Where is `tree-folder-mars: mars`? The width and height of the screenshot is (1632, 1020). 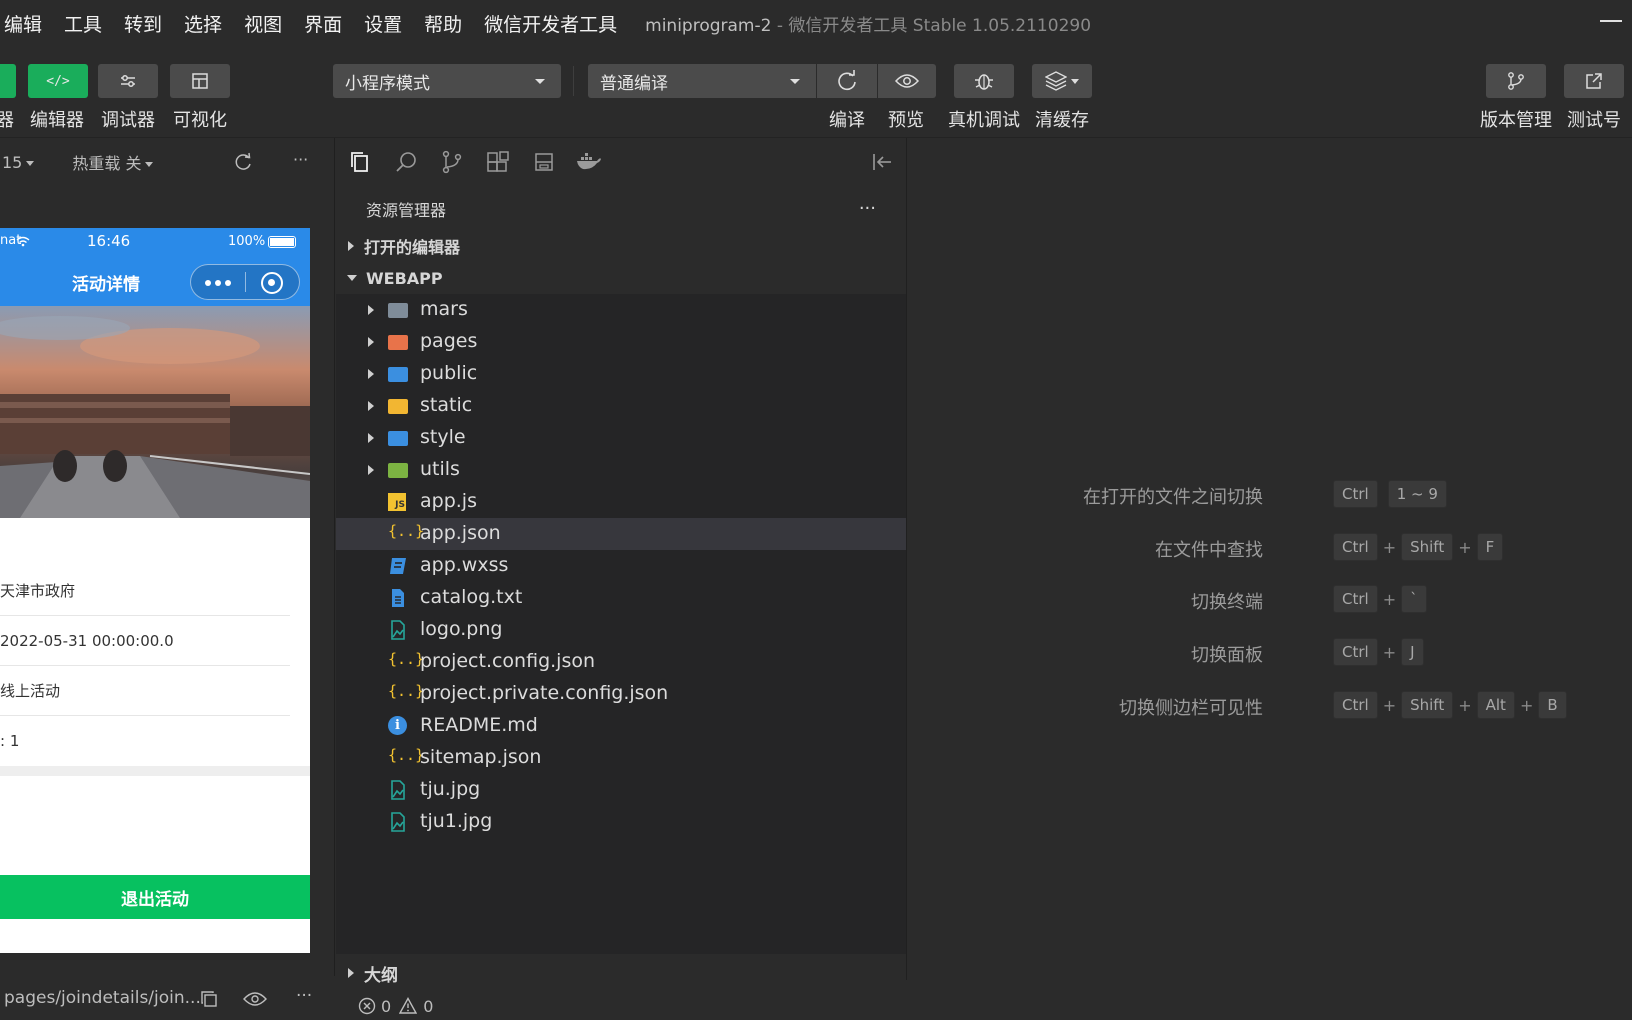
tree-folder-mars: mars is located at coordinates (621, 310).